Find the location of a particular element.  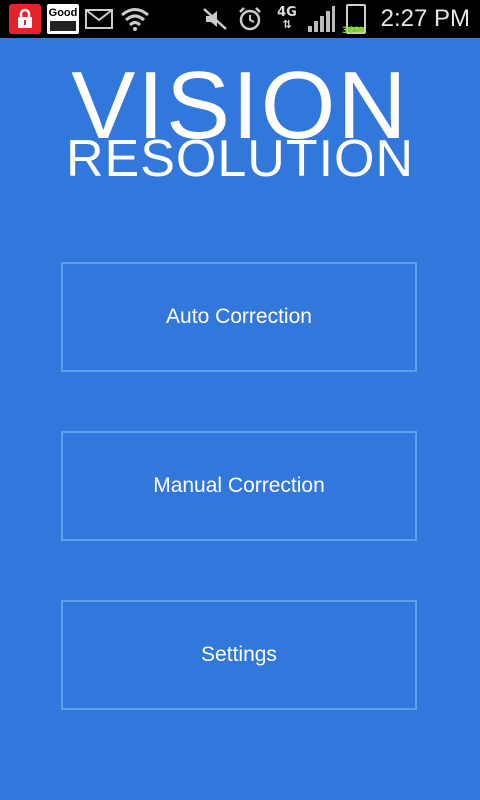

lock-icon is located at coordinates (25, 19).